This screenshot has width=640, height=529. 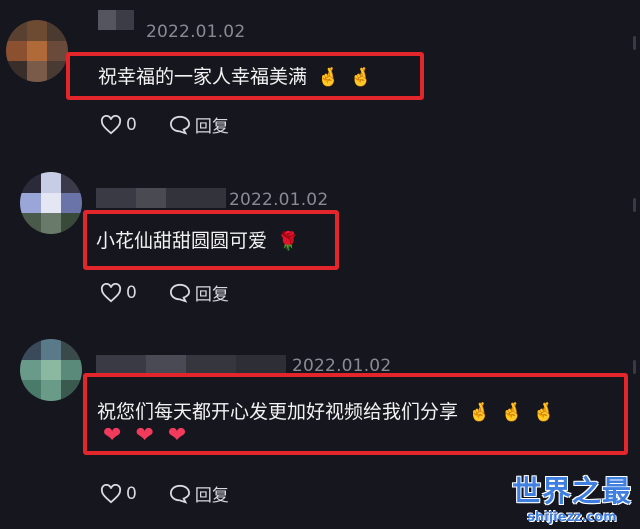 What do you see at coordinates (572, 517) in the screenshot?
I see `watermark-url: shijiezz.com` at bounding box center [572, 517].